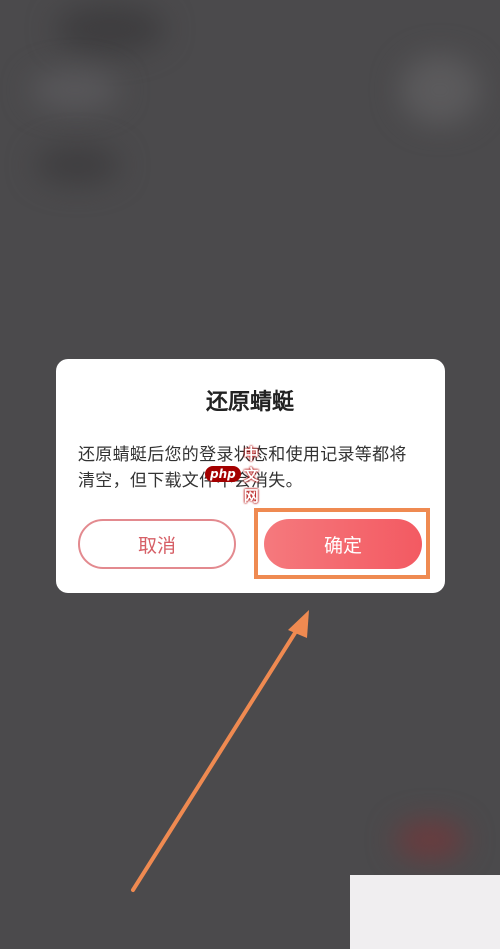 This screenshot has height=949, width=500. Describe the element at coordinates (223, 474) in the screenshot. I see `watermark-badge: php` at that location.